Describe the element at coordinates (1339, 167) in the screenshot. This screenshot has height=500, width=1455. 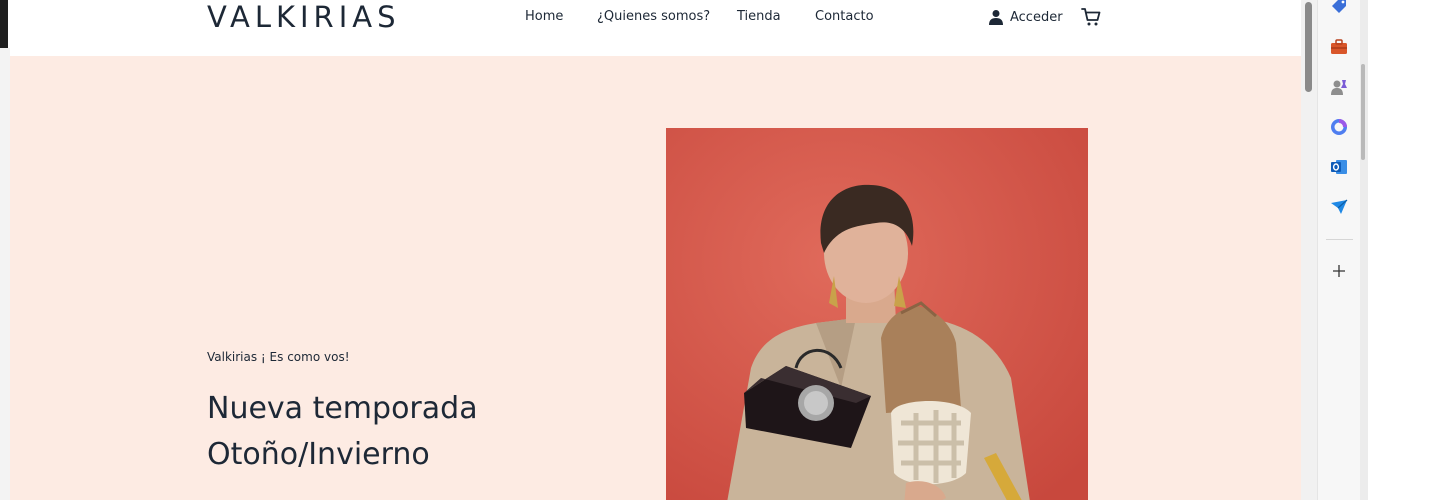
I see `outlook-icon` at that location.